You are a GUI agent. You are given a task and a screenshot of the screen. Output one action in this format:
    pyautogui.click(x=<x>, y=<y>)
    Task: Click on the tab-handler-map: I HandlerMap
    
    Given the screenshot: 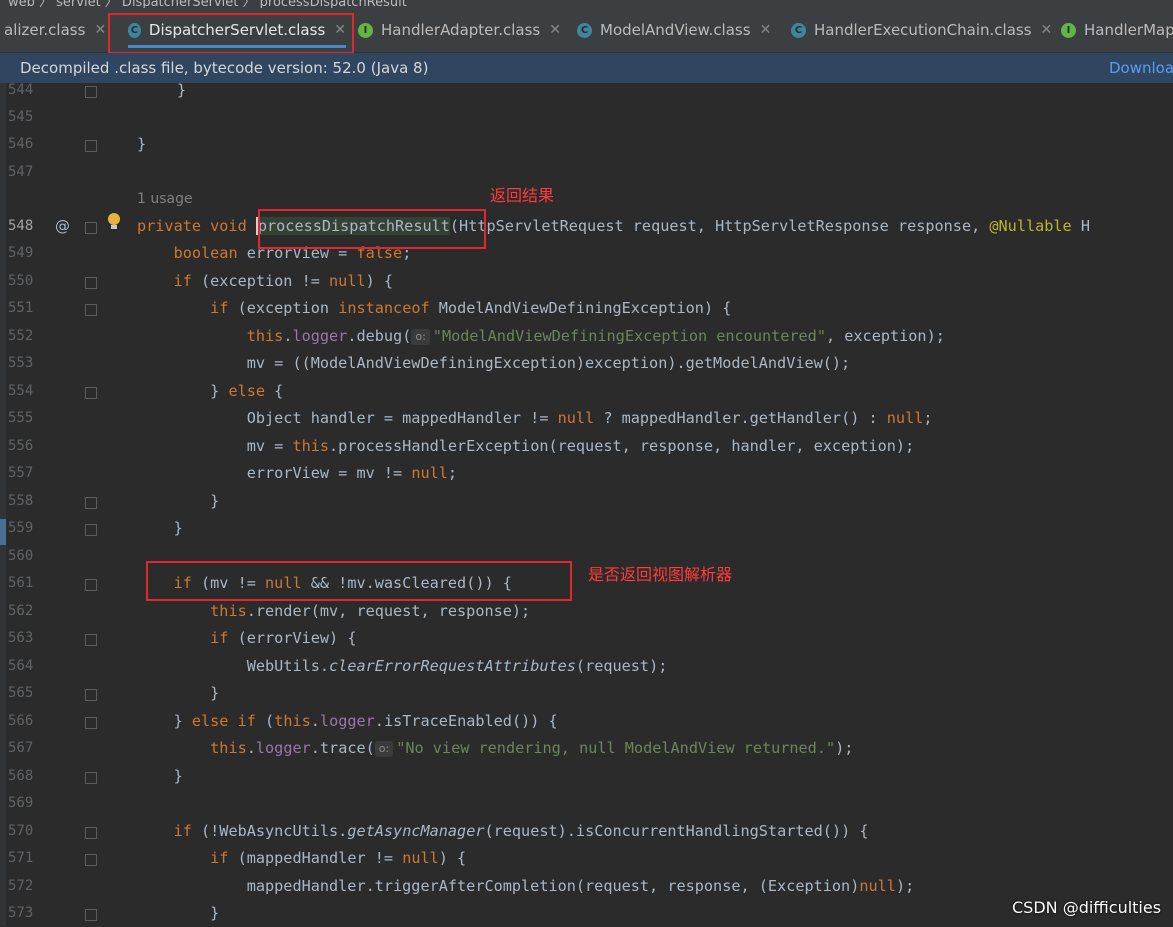 What is the action you would take?
    pyautogui.click(x=1117, y=30)
    